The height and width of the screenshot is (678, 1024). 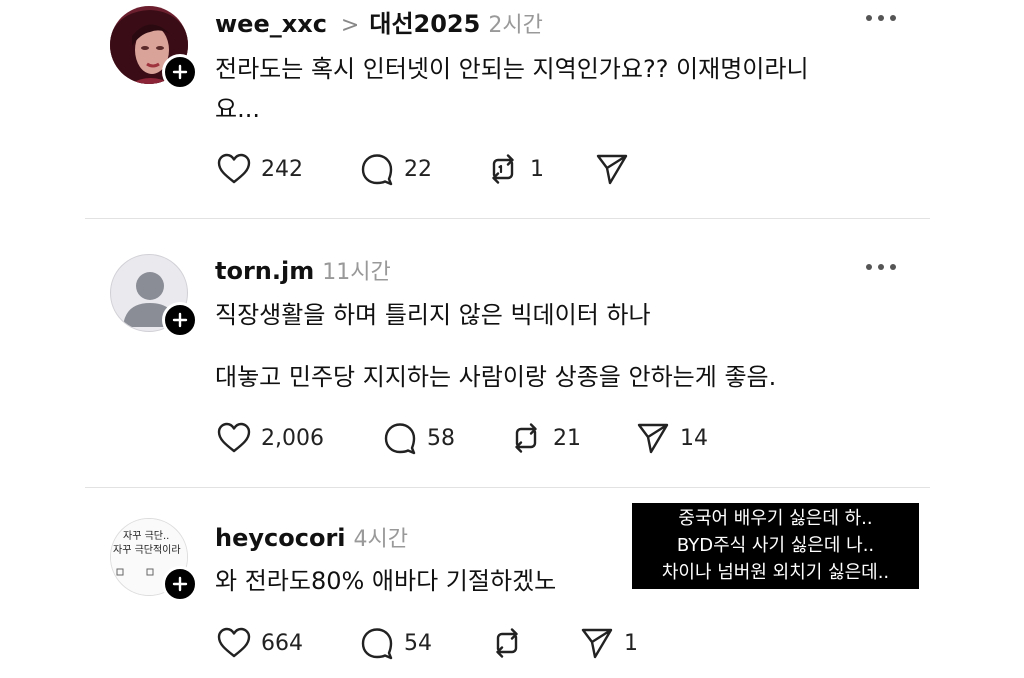 What do you see at coordinates (356, 272) in the screenshot?
I see `post-time: 11시간` at bounding box center [356, 272].